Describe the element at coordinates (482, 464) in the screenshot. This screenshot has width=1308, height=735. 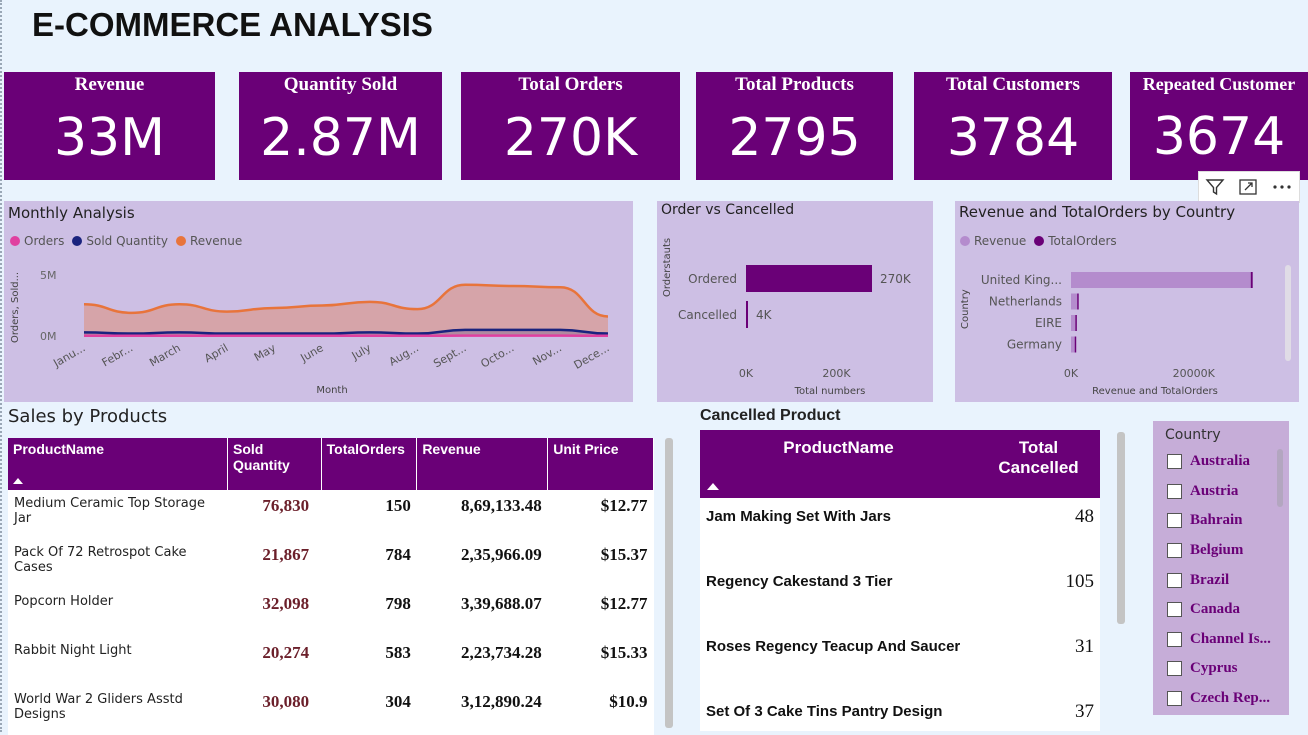
I see `column-header: Revenue` at that location.